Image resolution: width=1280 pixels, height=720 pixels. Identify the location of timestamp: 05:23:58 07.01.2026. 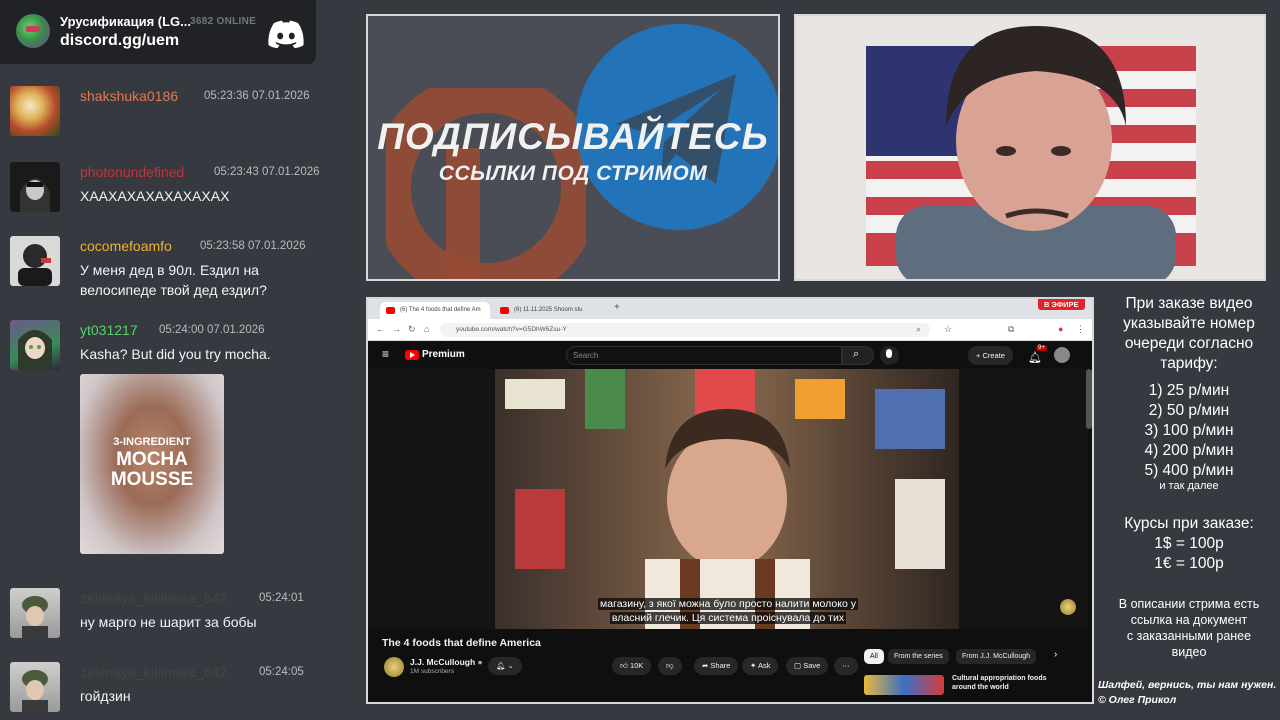
(253, 246).